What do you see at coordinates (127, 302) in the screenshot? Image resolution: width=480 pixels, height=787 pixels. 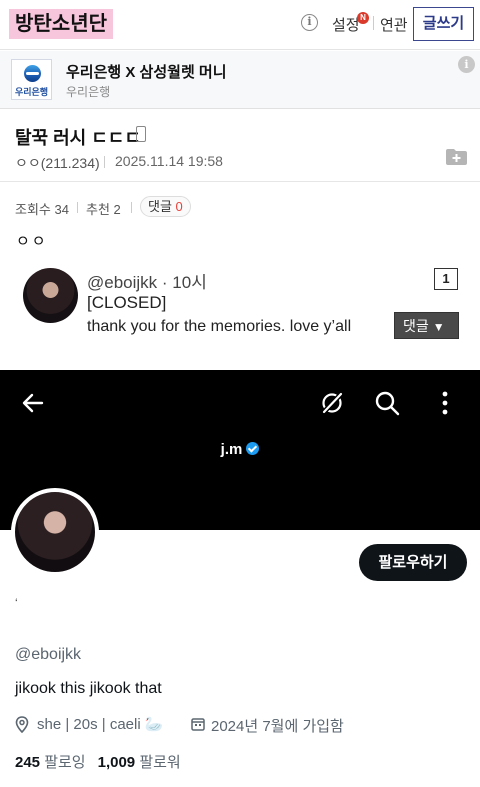 I see `tweet-text-line: [CLOSED]` at bounding box center [127, 302].